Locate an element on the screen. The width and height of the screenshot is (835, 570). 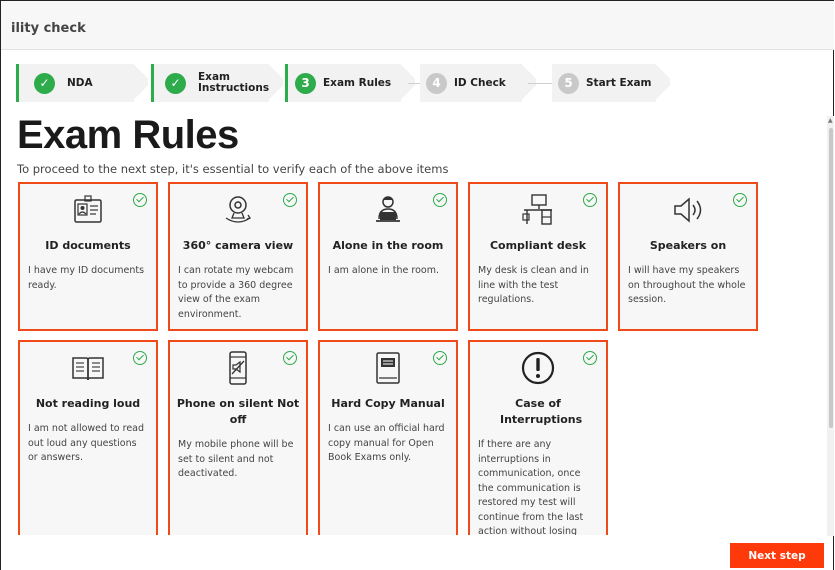
card-description: I am alone in the room. is located at coordinates (383, 270).